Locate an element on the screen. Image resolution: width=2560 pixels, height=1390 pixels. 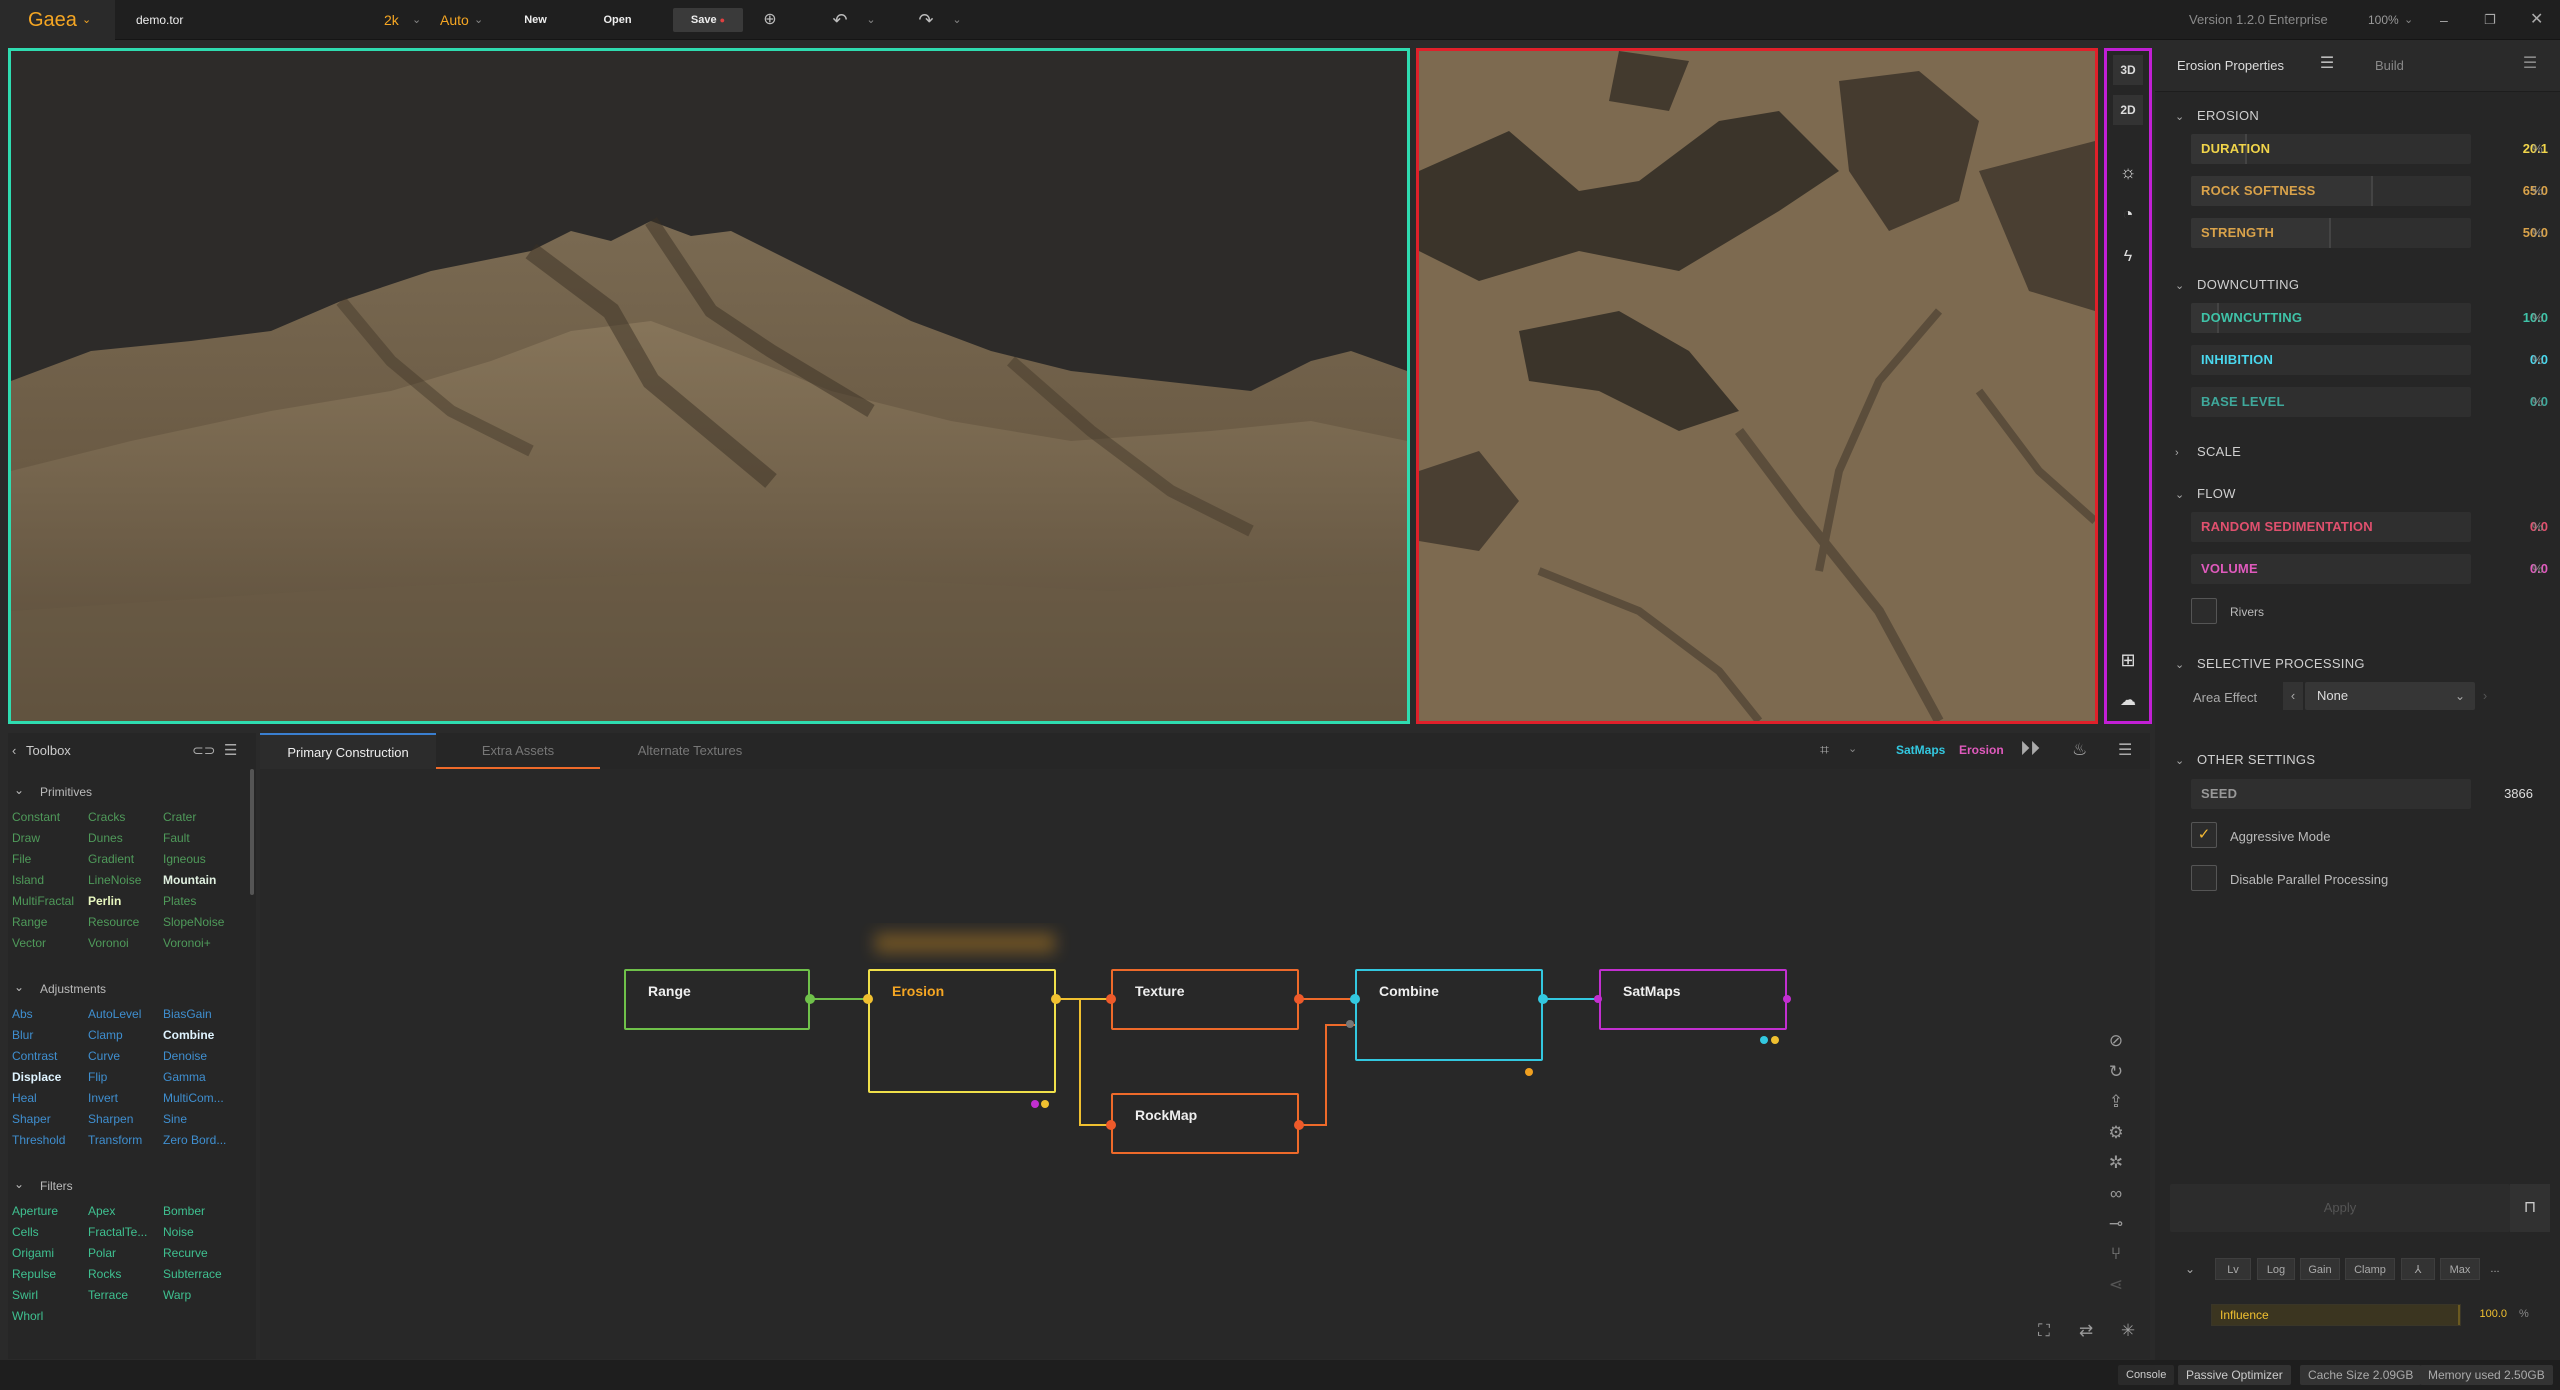
zoom-select: 100% is located at coordinates (2383, 20).